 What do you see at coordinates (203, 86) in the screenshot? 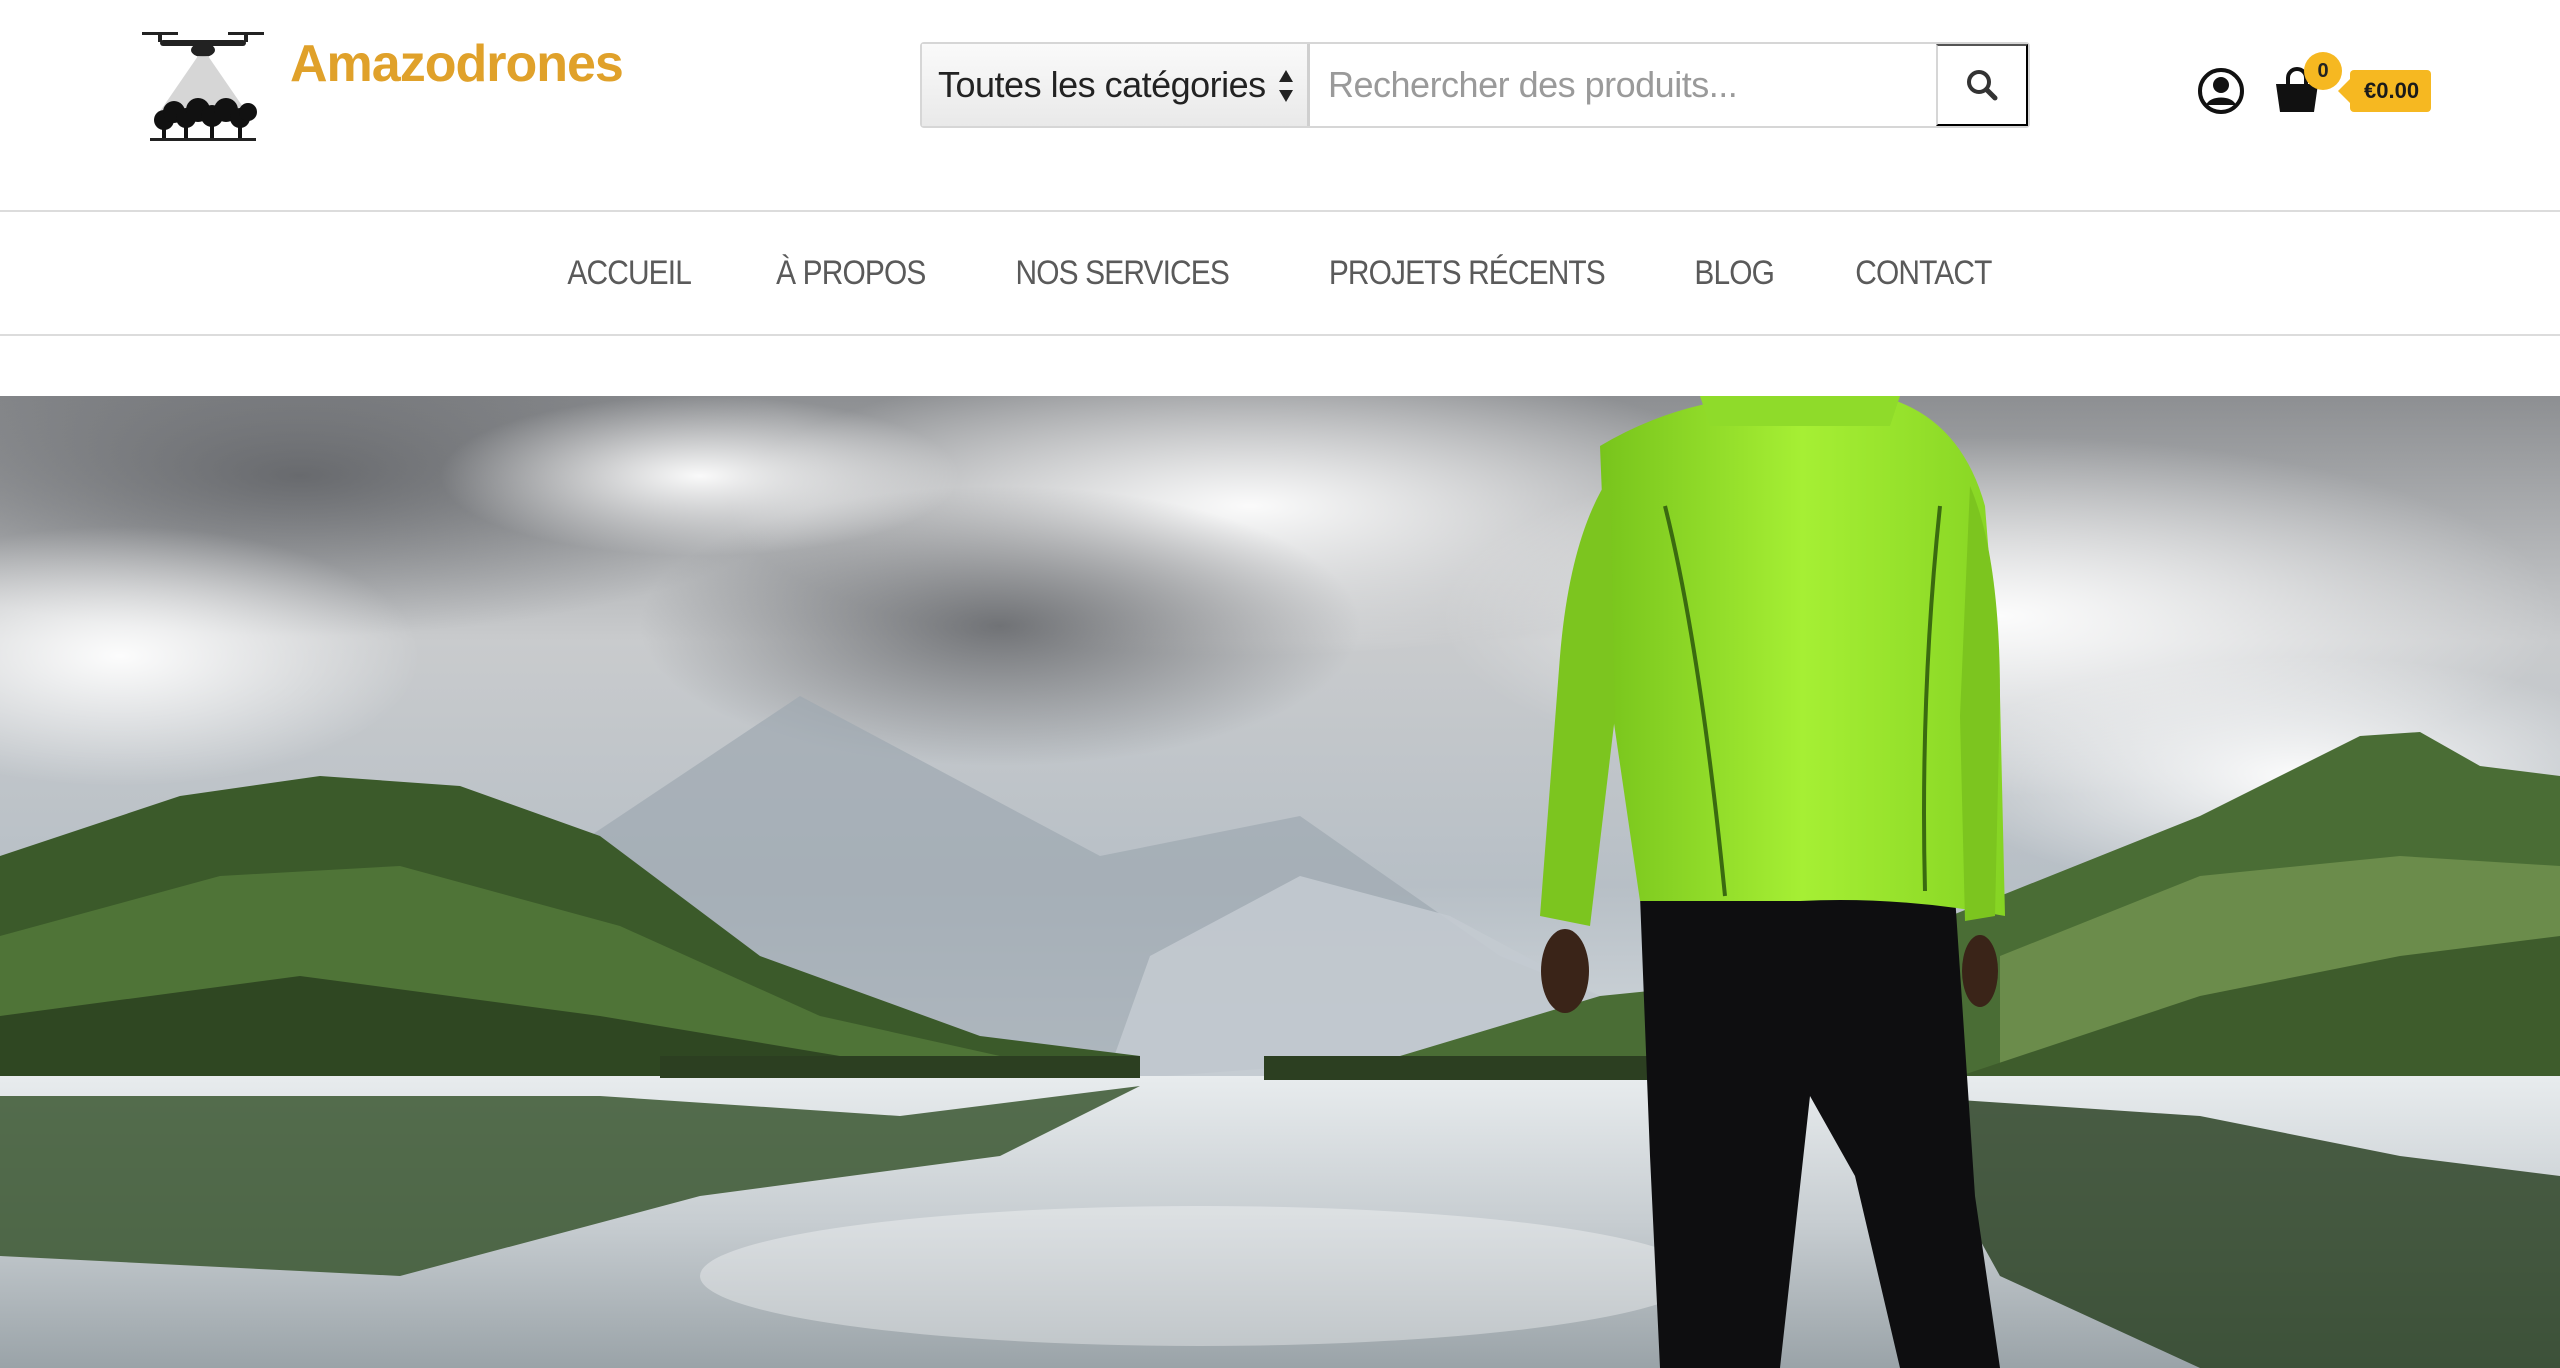
I see `drone-trees-logo` at bounding box center [203, 86].